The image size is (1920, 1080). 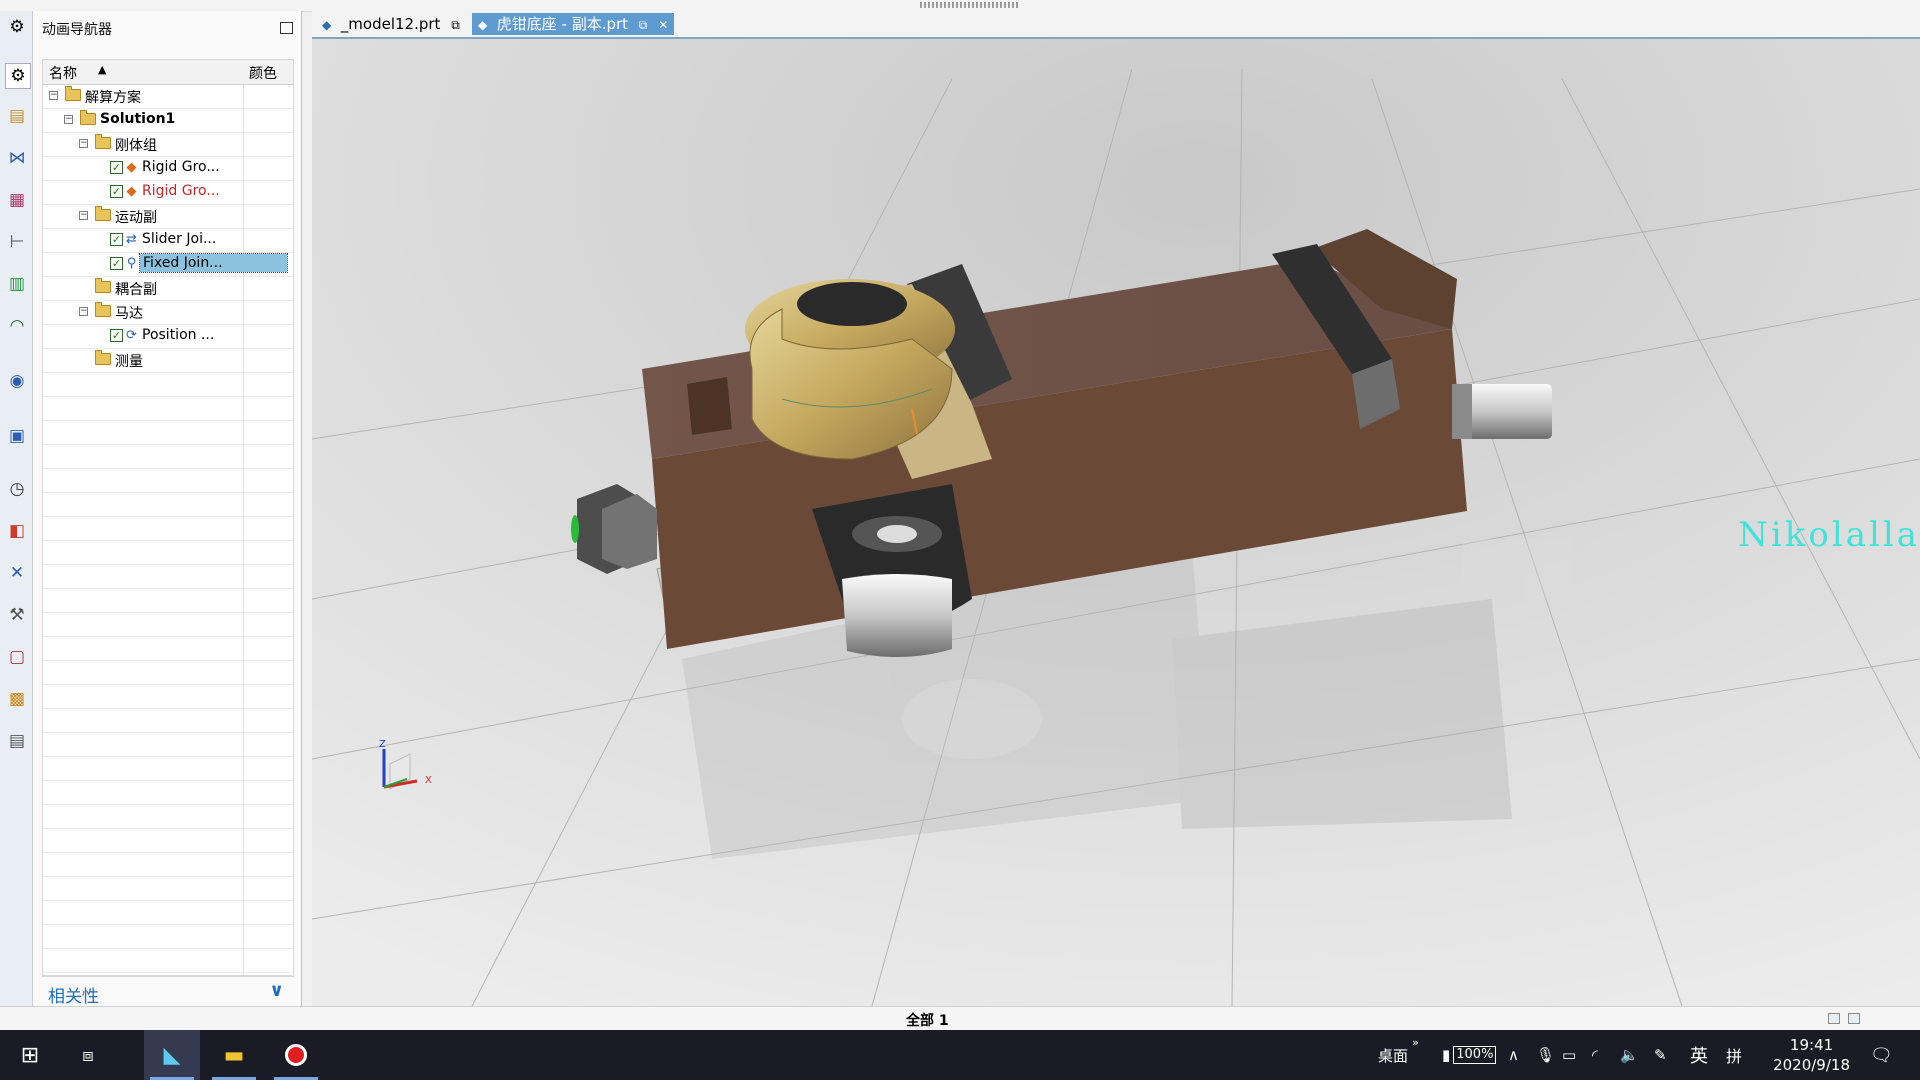 What do you see at coordinates (960, 1018) in the screenshot?
I see `status-bar: 全部 1` at bounding box center [960, 1018].